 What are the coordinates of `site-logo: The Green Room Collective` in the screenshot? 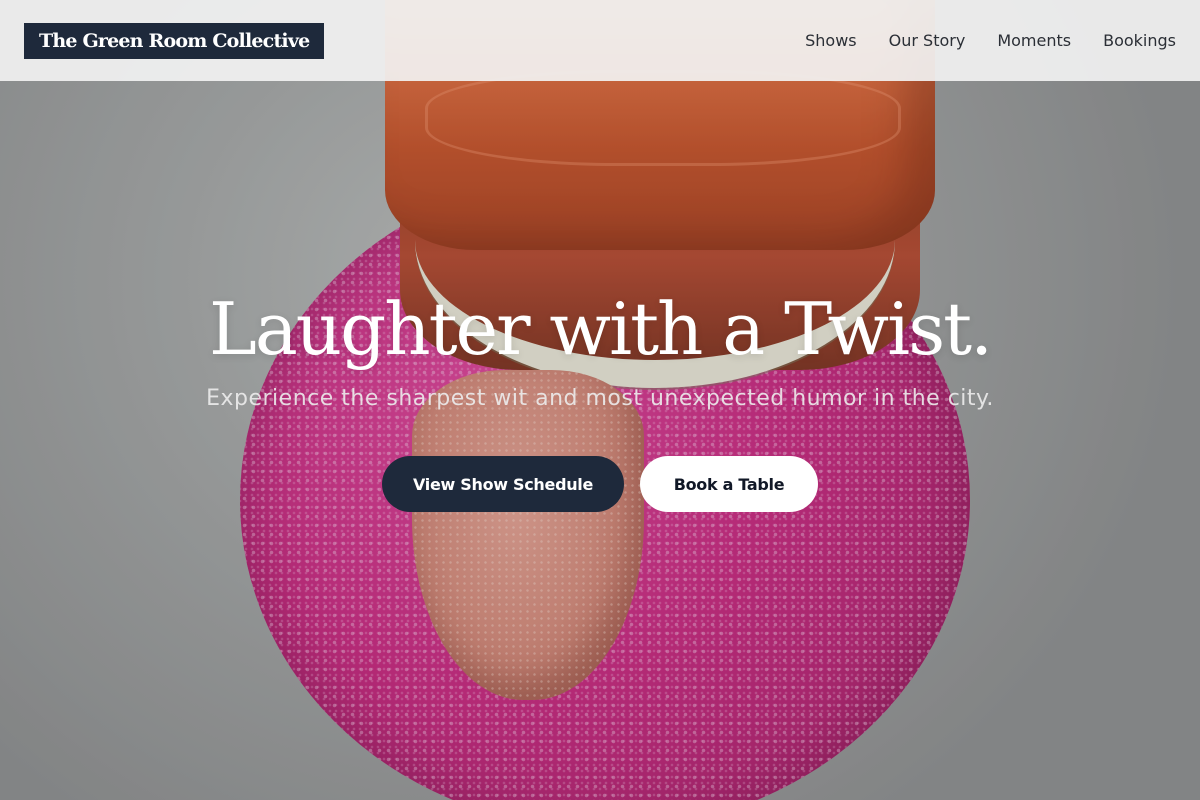 It's located at (174, 40).